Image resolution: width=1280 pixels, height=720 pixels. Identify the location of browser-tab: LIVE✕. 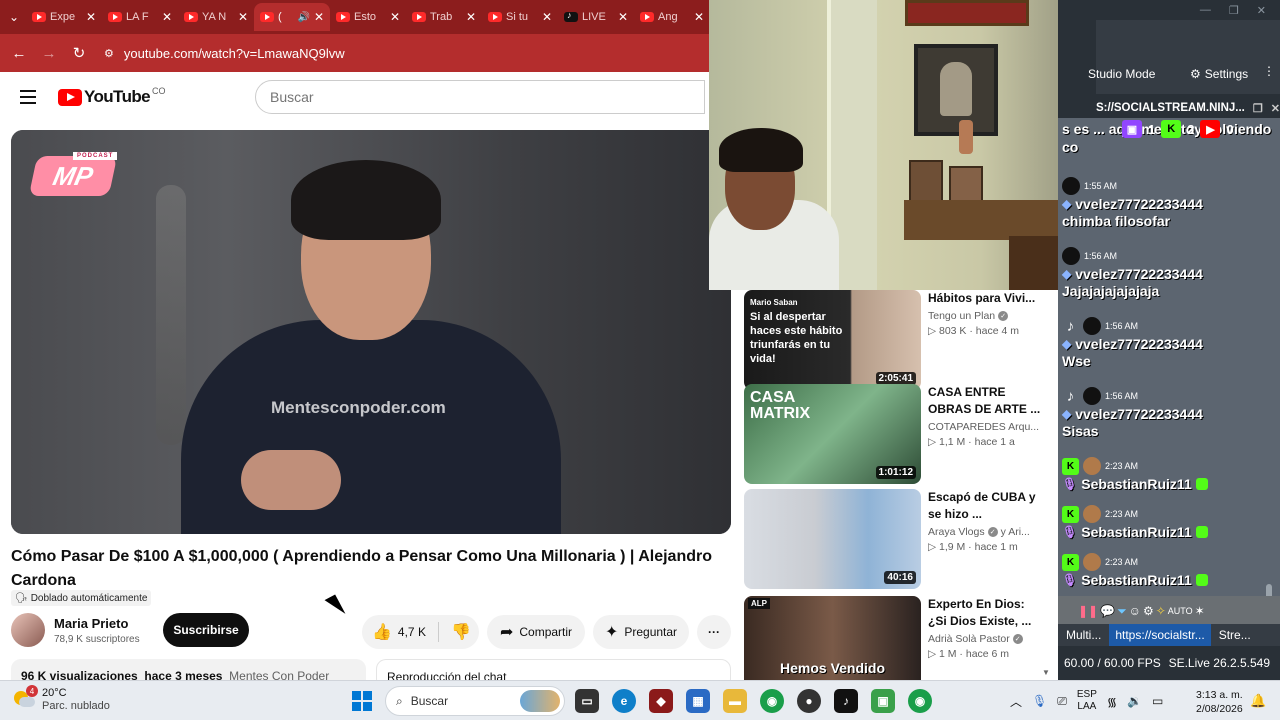
(596, 17).